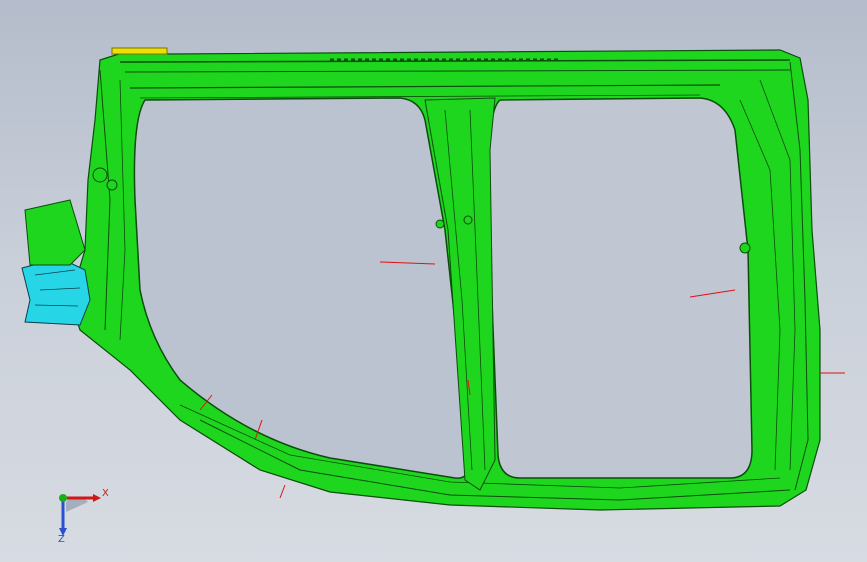  I want to click on axis-triad: X Z, so click(83, 515).